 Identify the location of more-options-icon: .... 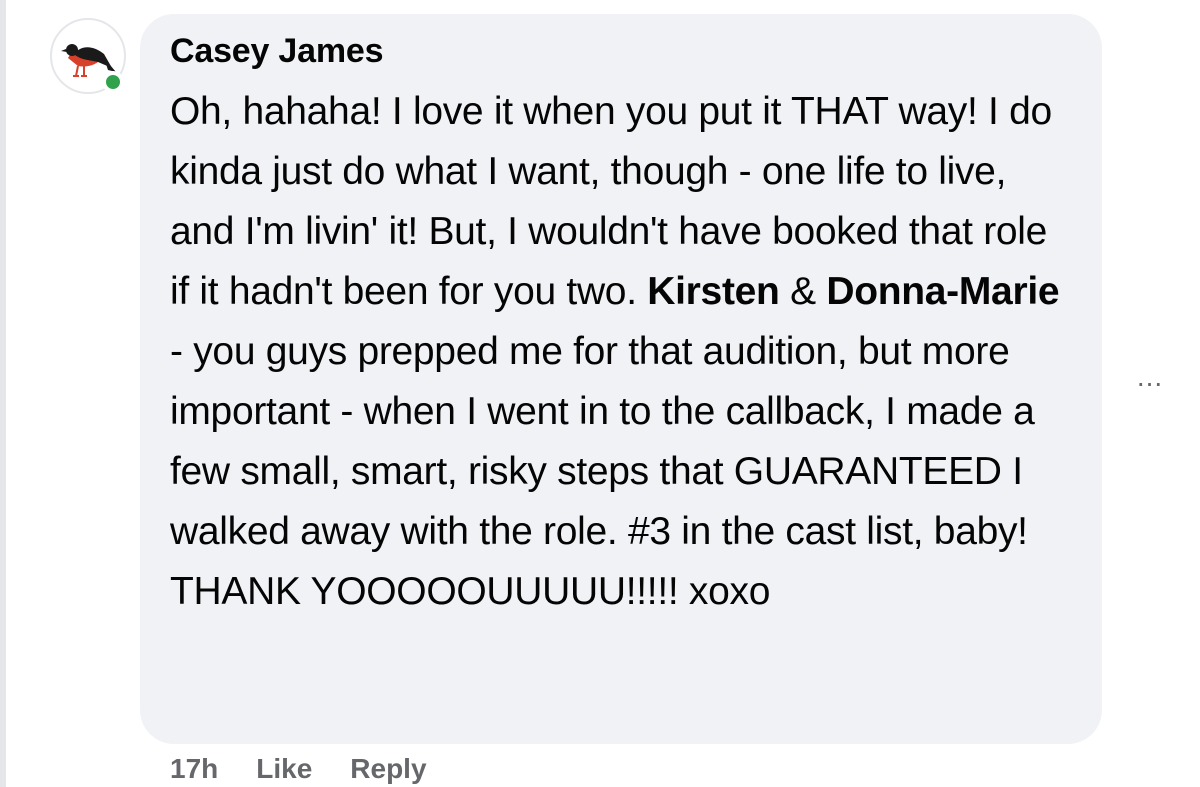
(1150, 376).